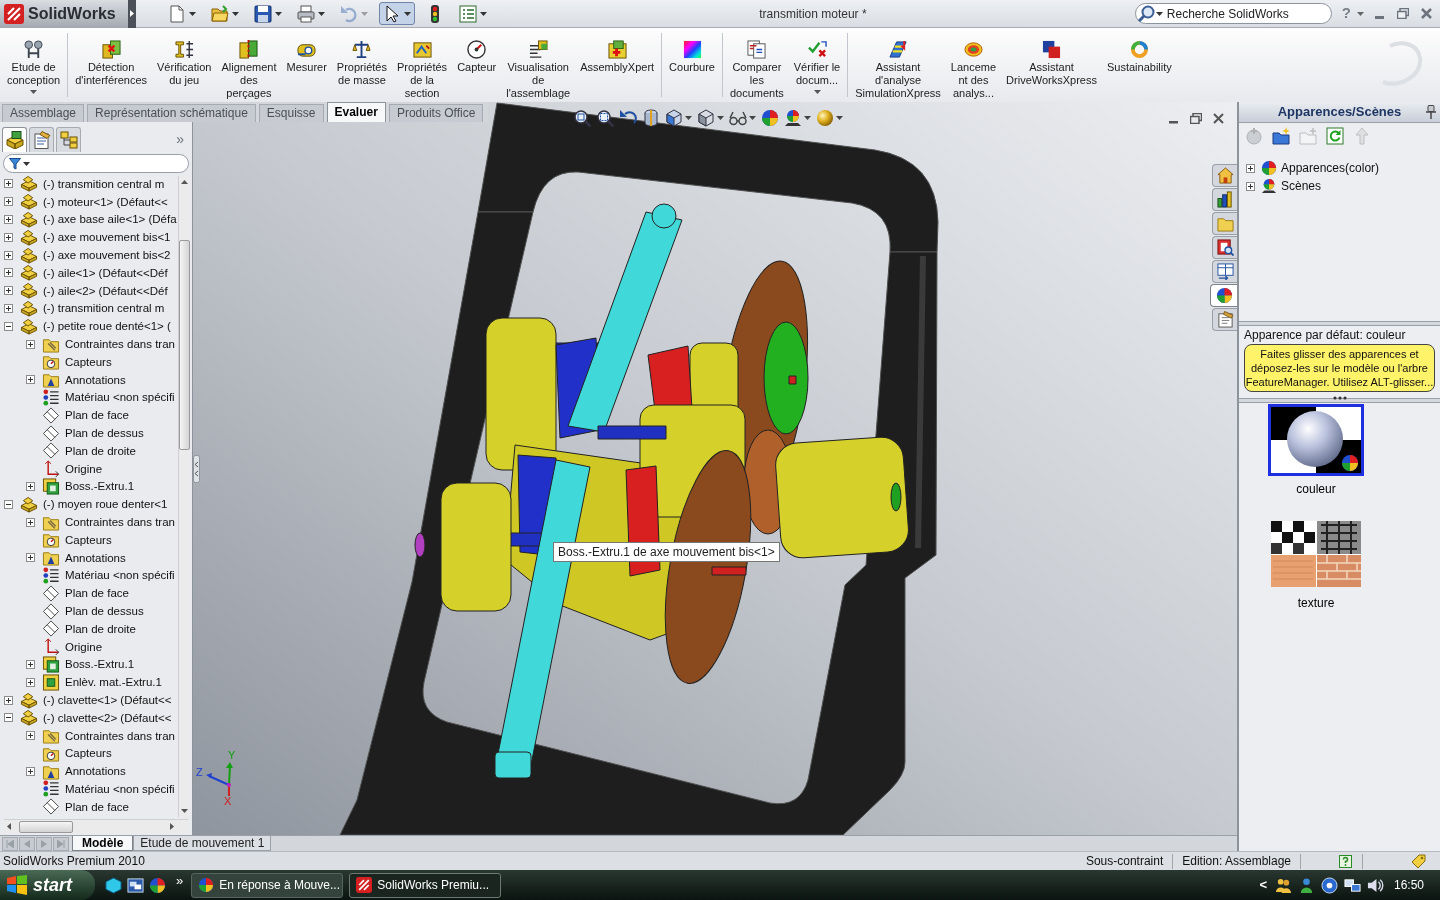 Image resolution: width=1440 pixels, height=900 pixels. I want to click on tree-item: Matériau <non spécifi, so click(120, 789).